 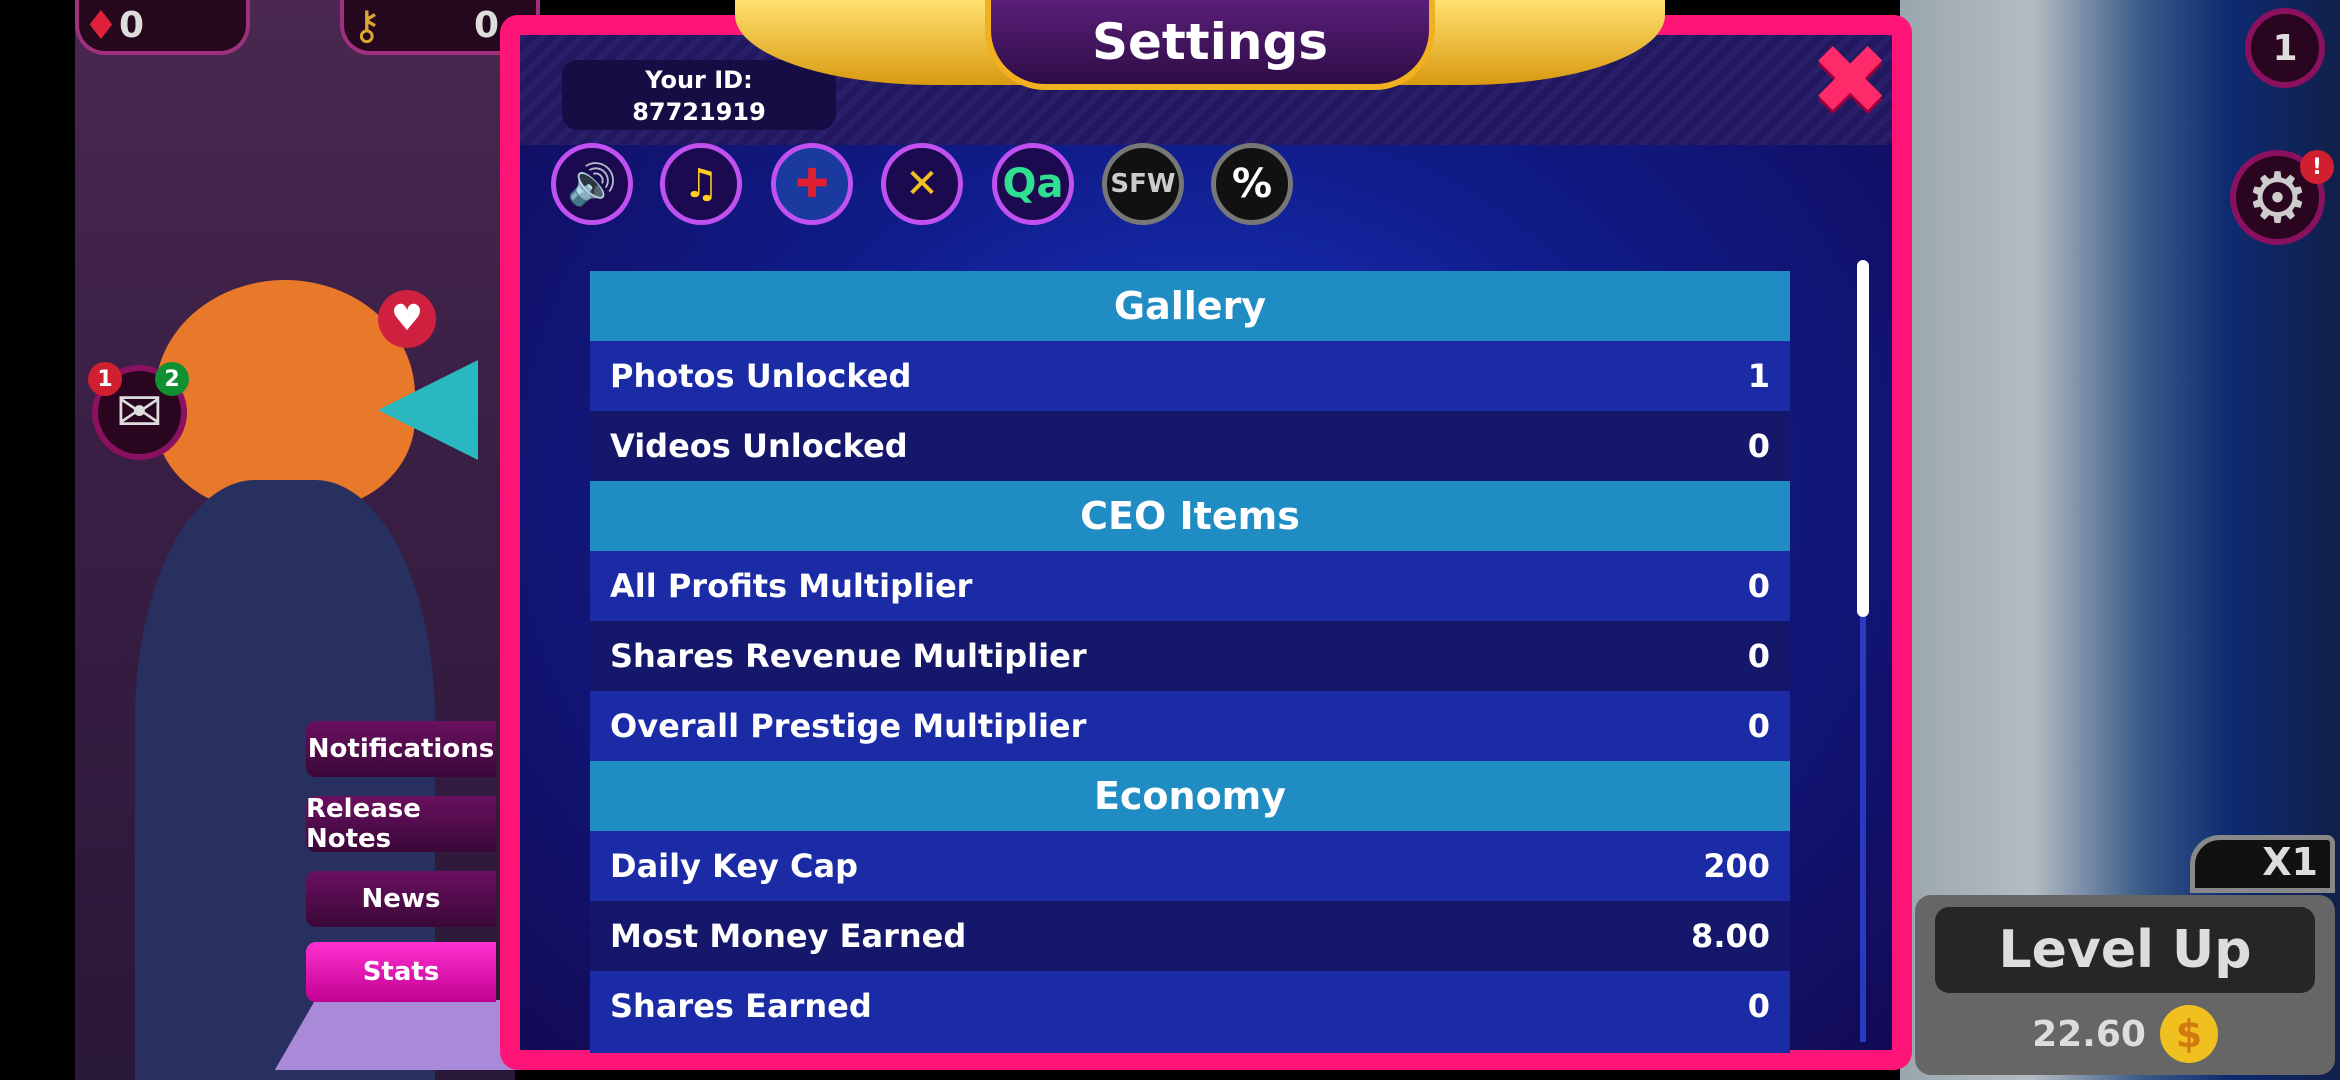 I want to click on level-up-label: Level Up, so click(x=2125, y=950).